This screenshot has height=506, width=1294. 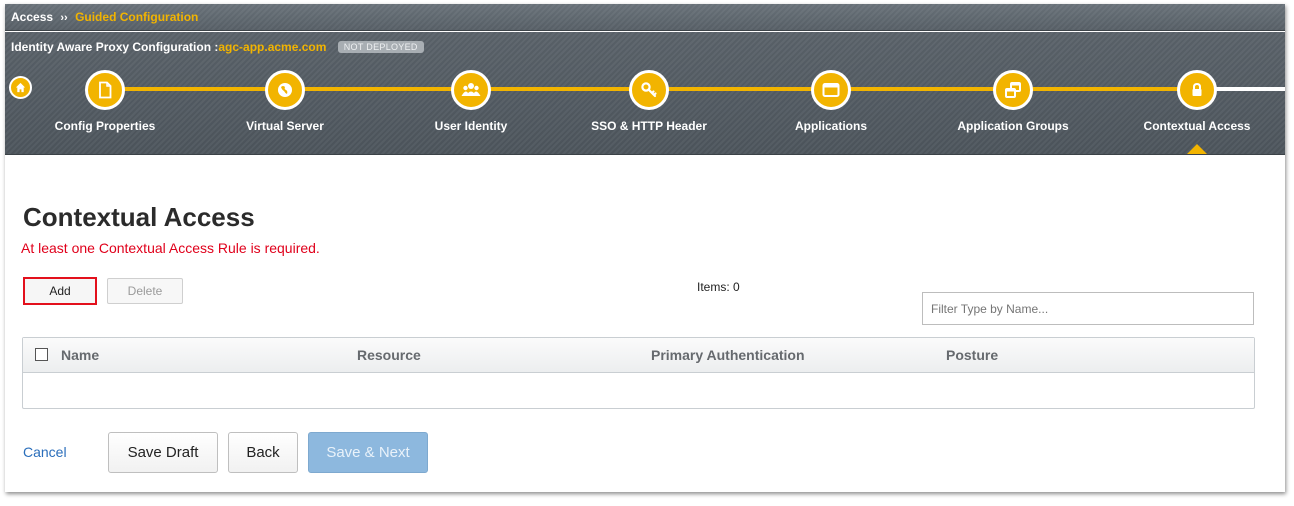 I want to click on key-icon, so click(x=649, y=90).